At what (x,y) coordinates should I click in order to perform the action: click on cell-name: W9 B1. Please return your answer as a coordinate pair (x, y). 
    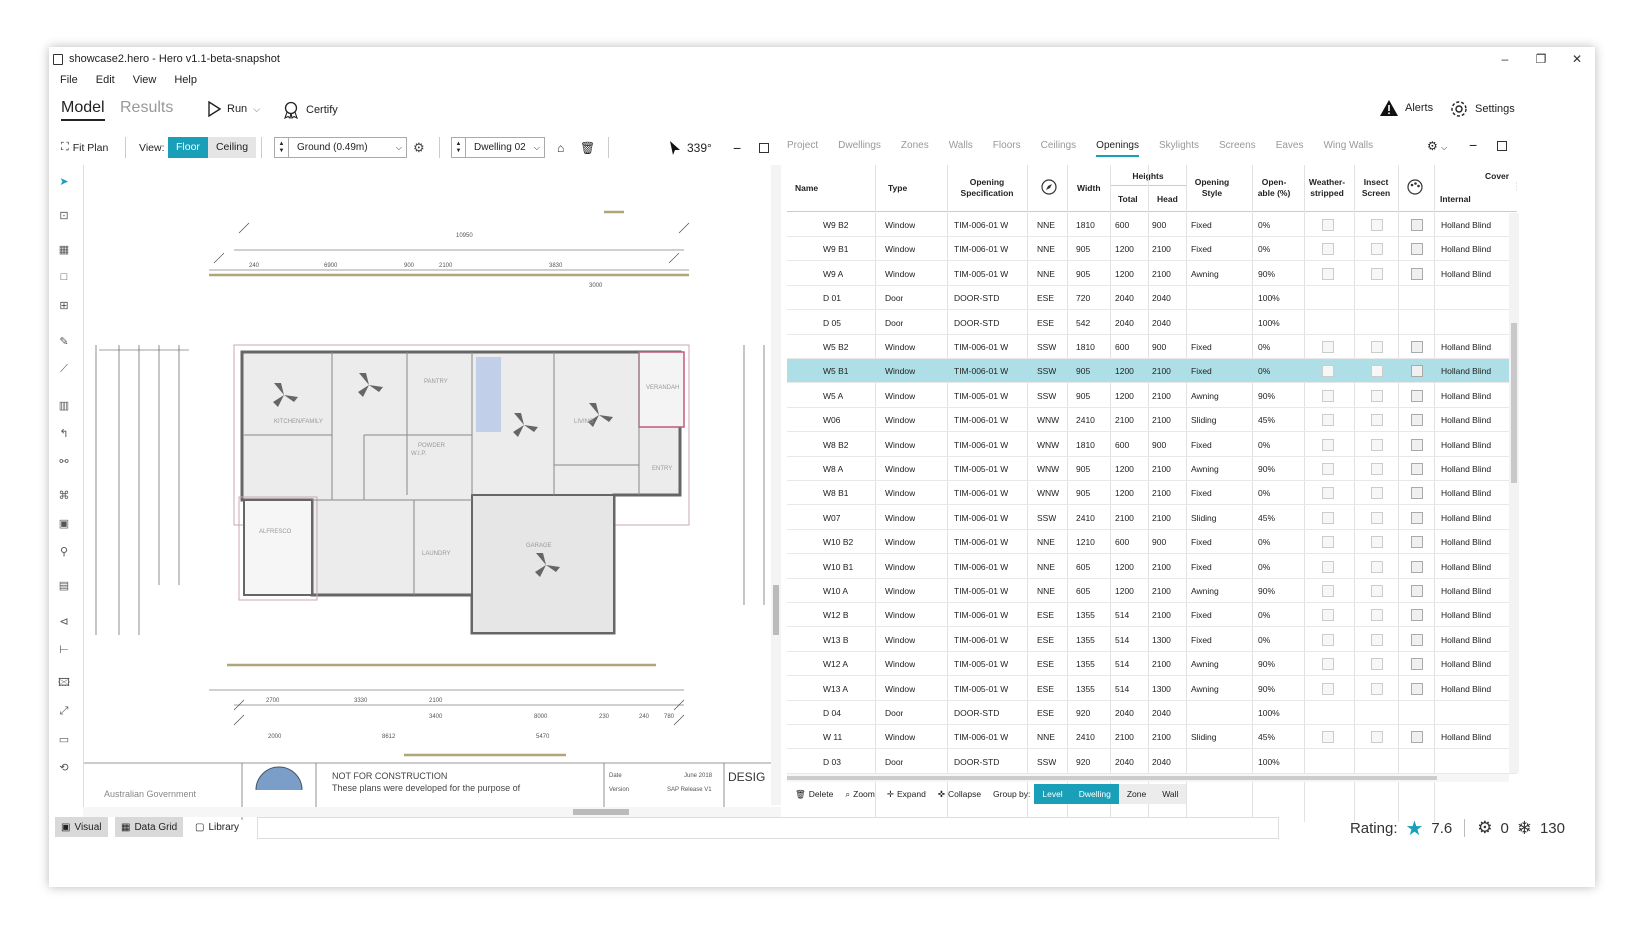
    Looking at the image, I should click on (836, 249).